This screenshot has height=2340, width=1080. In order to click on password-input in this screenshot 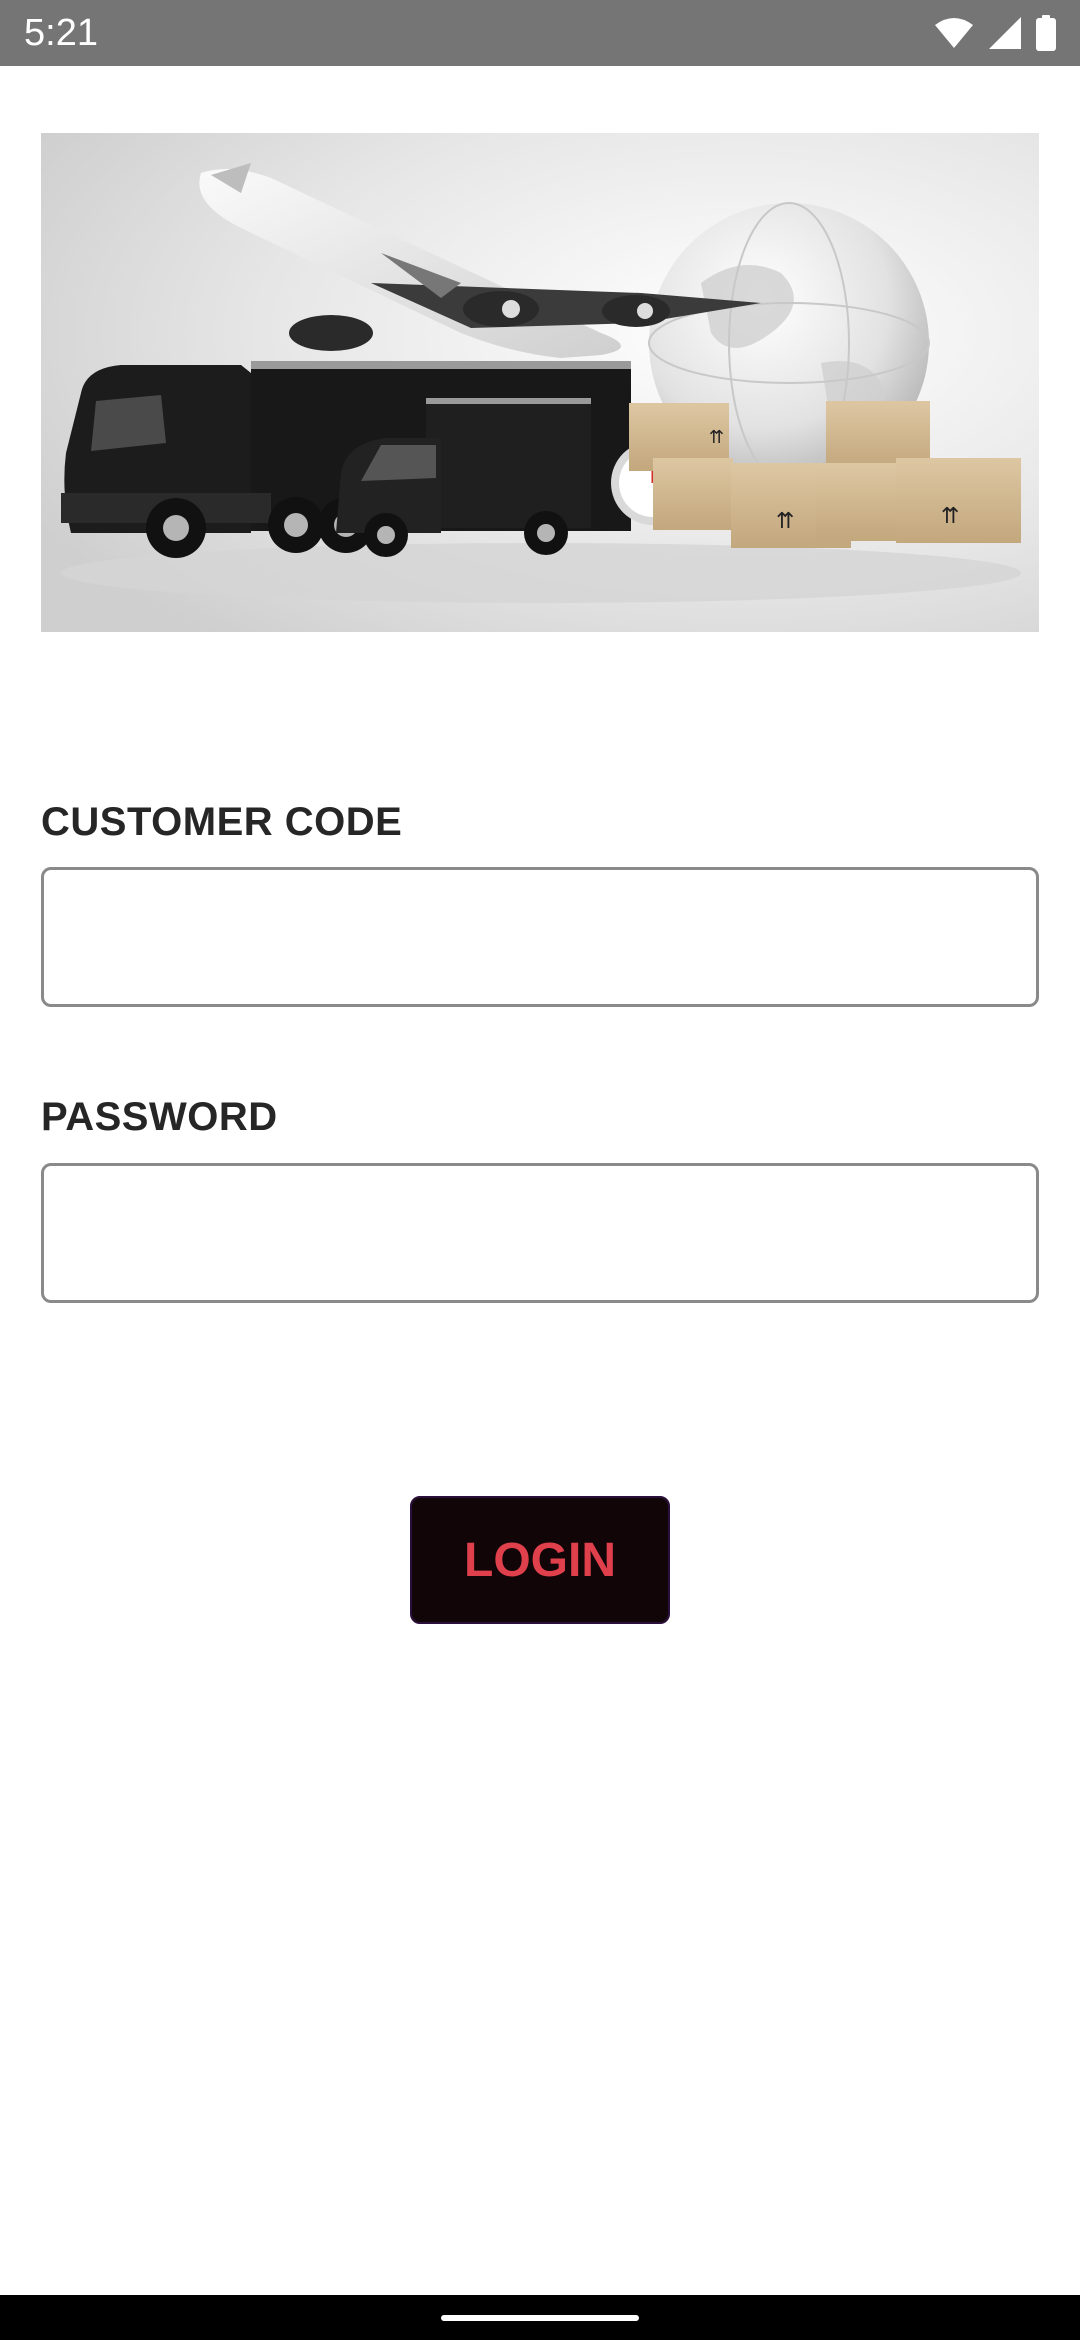, I will do `click(540, 1233)`.